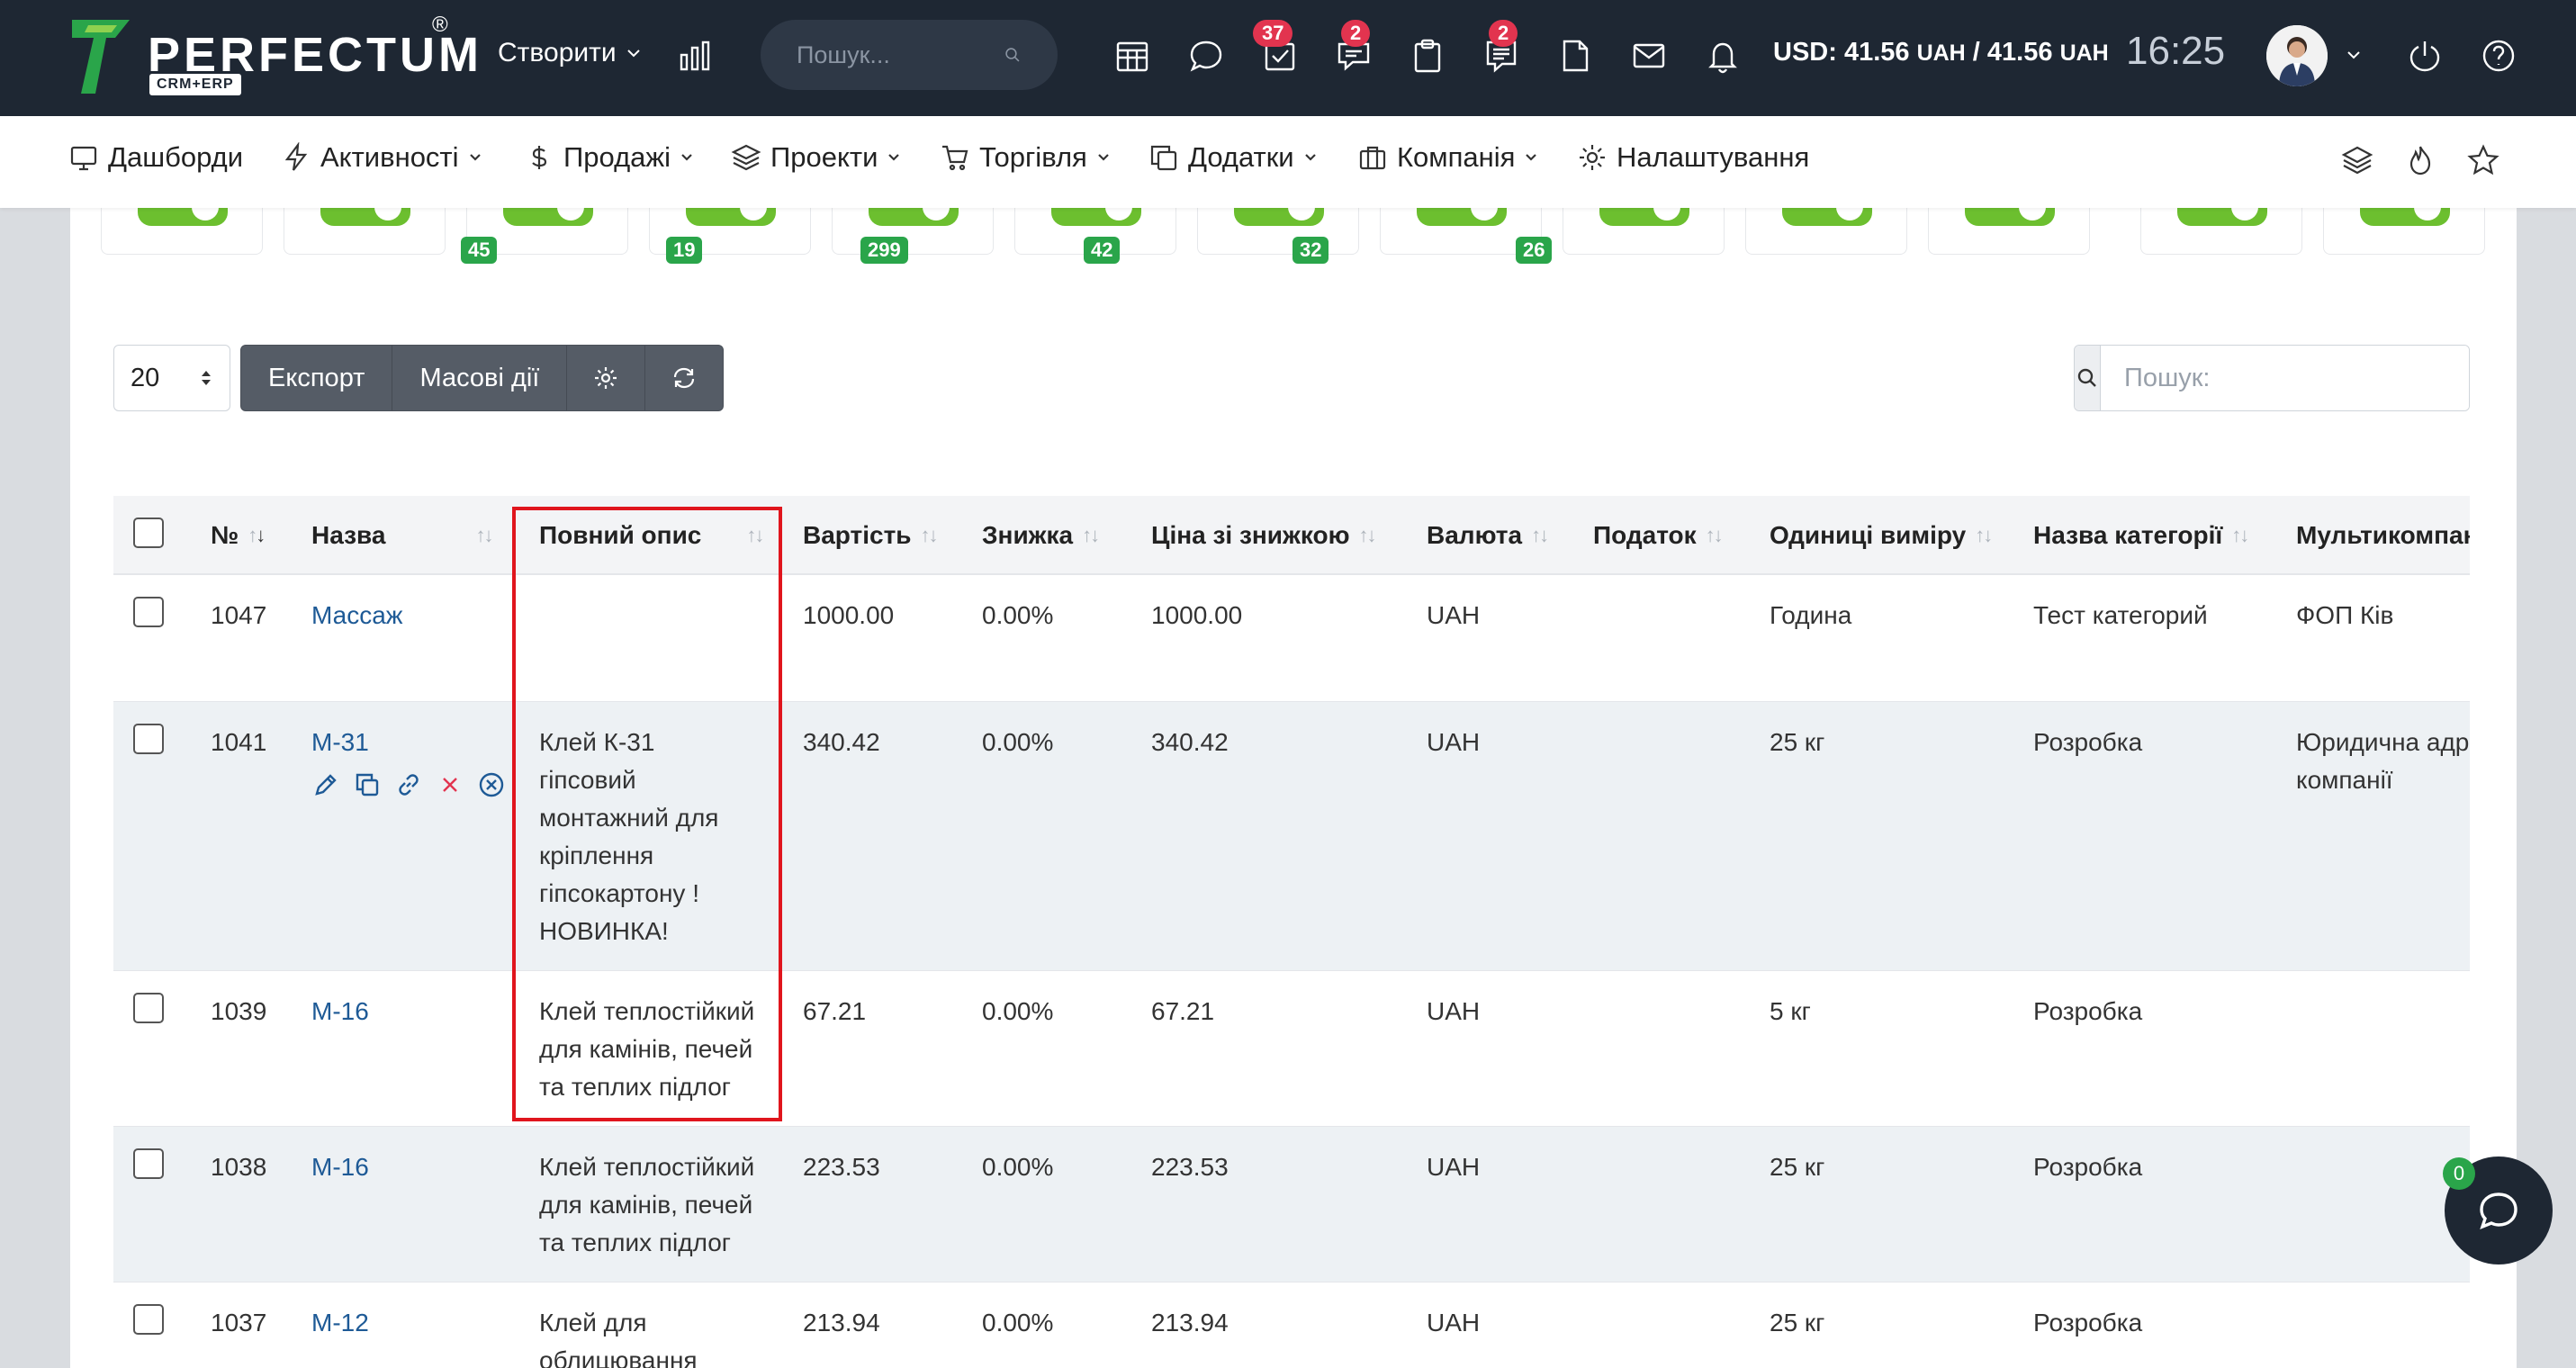 The height and width of the screenshot is (1368, 2576). I want to click on nav-activities: Активності, so click(381, 157).